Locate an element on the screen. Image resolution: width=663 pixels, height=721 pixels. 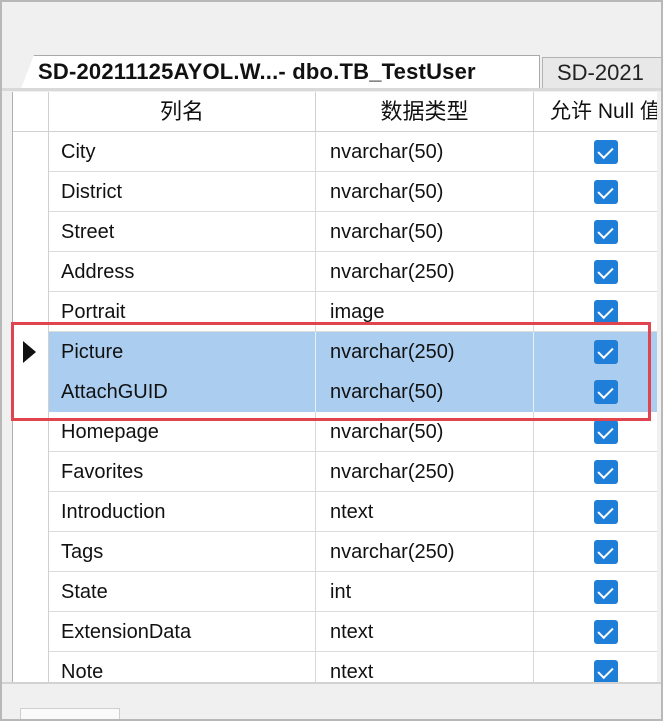
column-name-cell: Portrait is located at coordinates (182, 312).